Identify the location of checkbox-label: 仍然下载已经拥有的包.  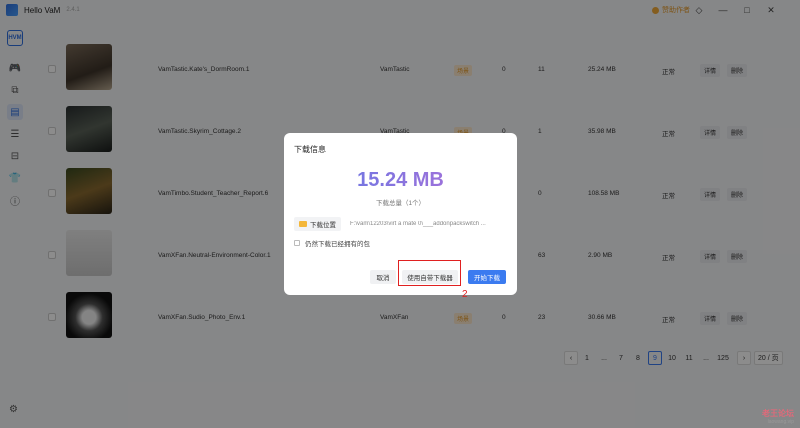
(337, 244).